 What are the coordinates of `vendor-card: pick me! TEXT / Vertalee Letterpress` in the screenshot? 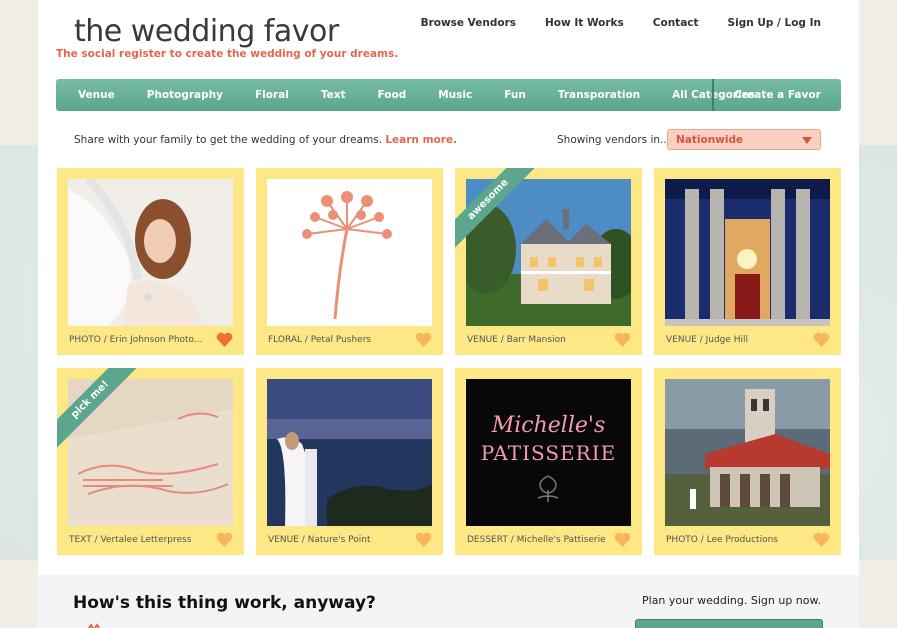 It's located at (150, 461).